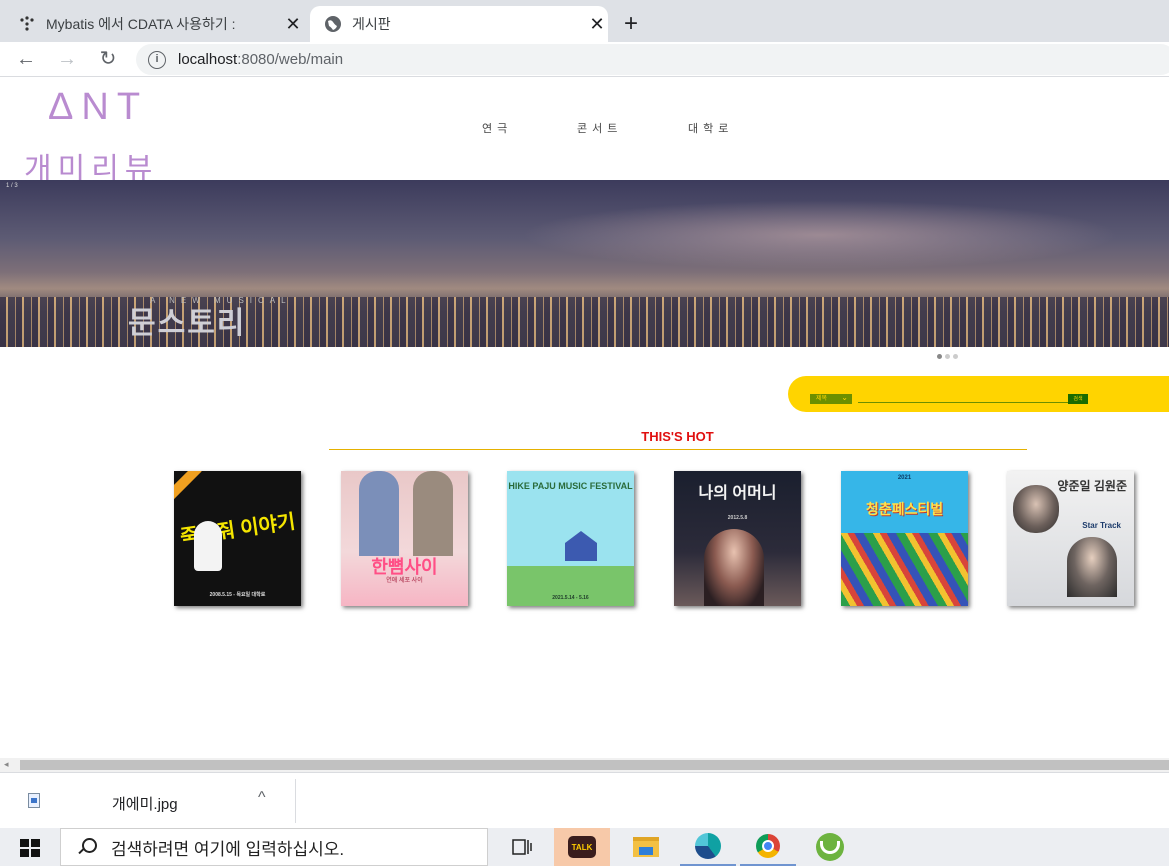  What do you see at coordinates (594, 765) in the screenshot?
I see `scrollbar-thumb` at bounding box center [594, 765].